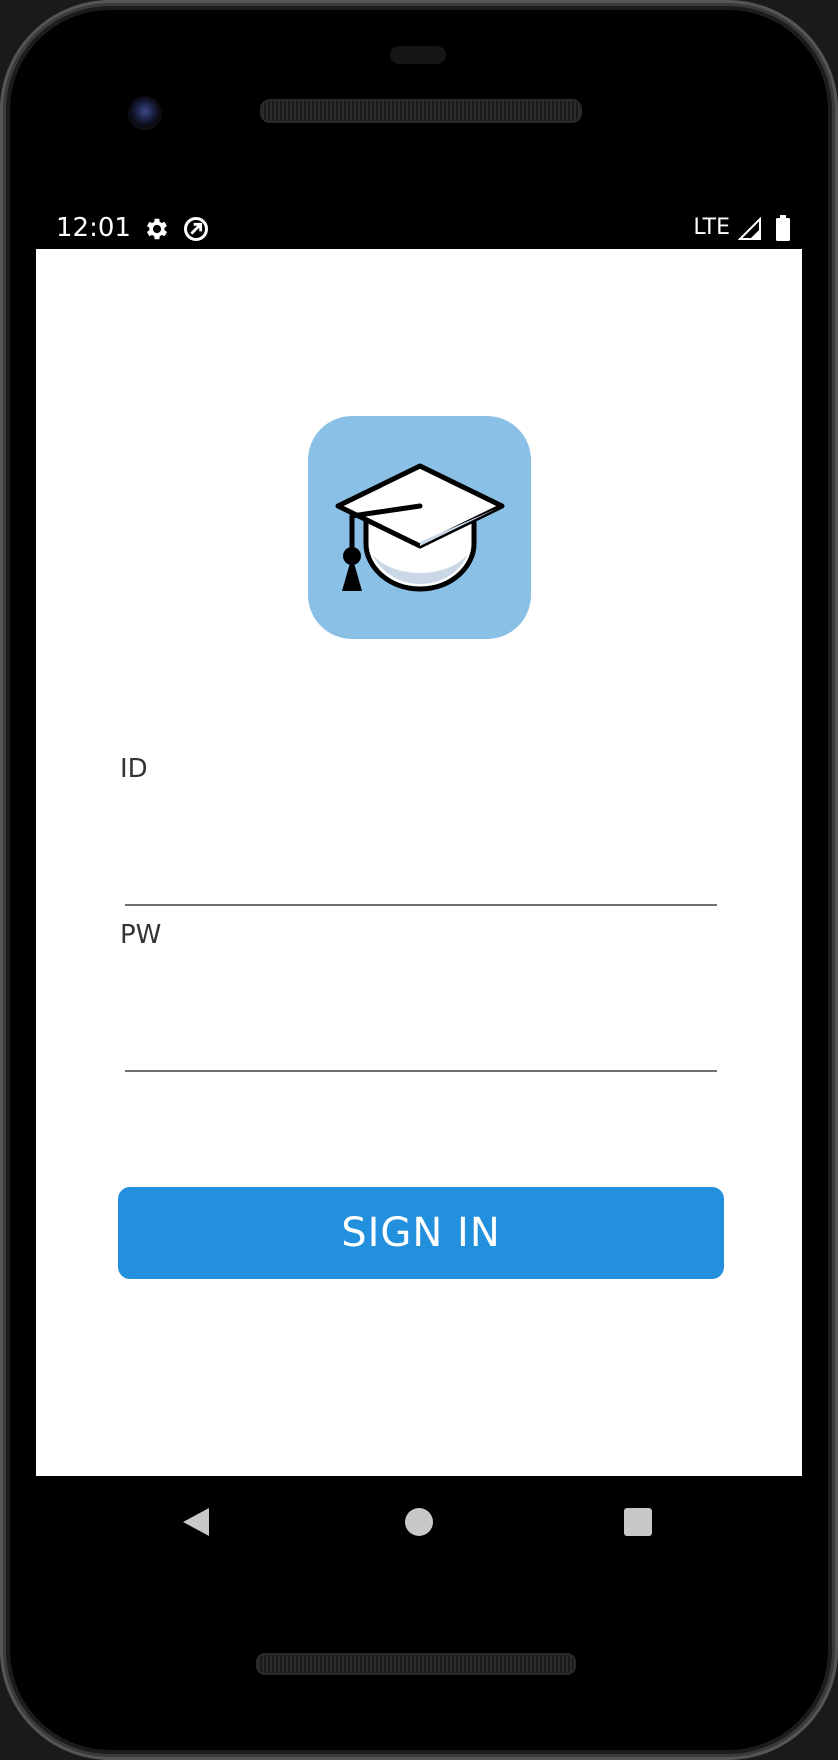 The width and height of the screenshot is (838, 1760). Describe the element at coordinates (638, 1522) in the screenshot. I see `recents-icon` at that location.